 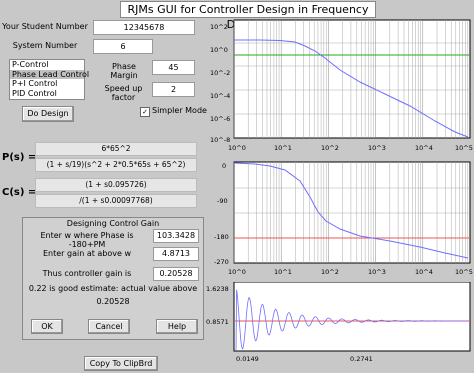 What do you see at coordinates (48, 114) in the screenshot?
I see `do-design-button: Do Design` at bounding box center [48, 114].